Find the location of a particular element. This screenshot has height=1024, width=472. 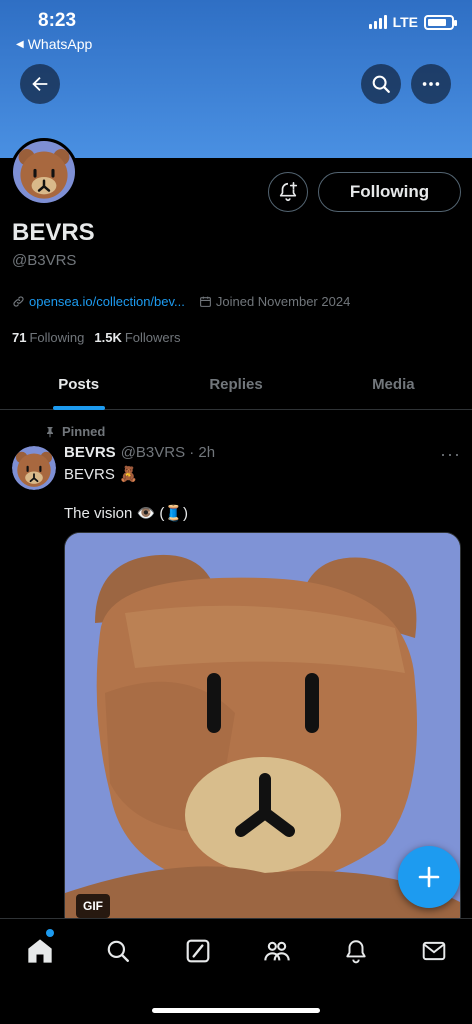

arrow-left-icon is located at coordinates (40, 84).